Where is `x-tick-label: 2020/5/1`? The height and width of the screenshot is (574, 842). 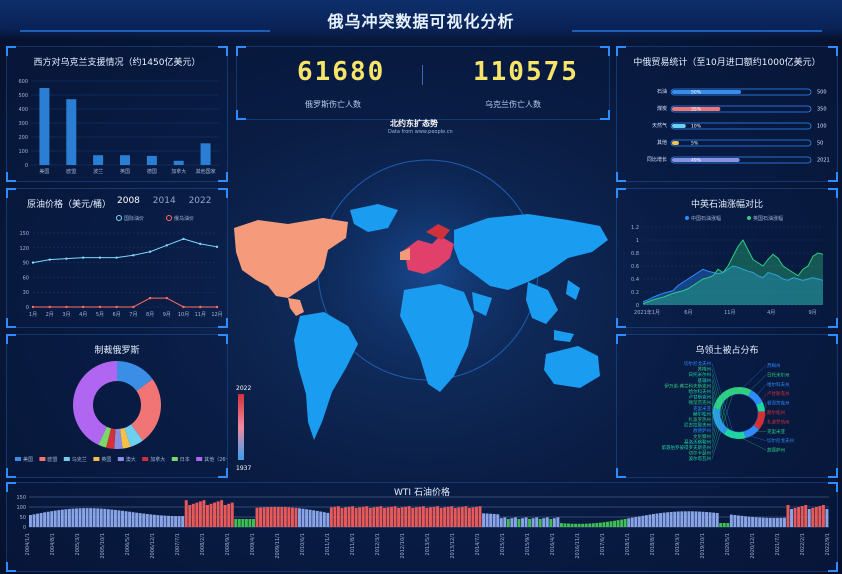
x-tick-label: 2020/5/1 is located at coordinates (728, 544).